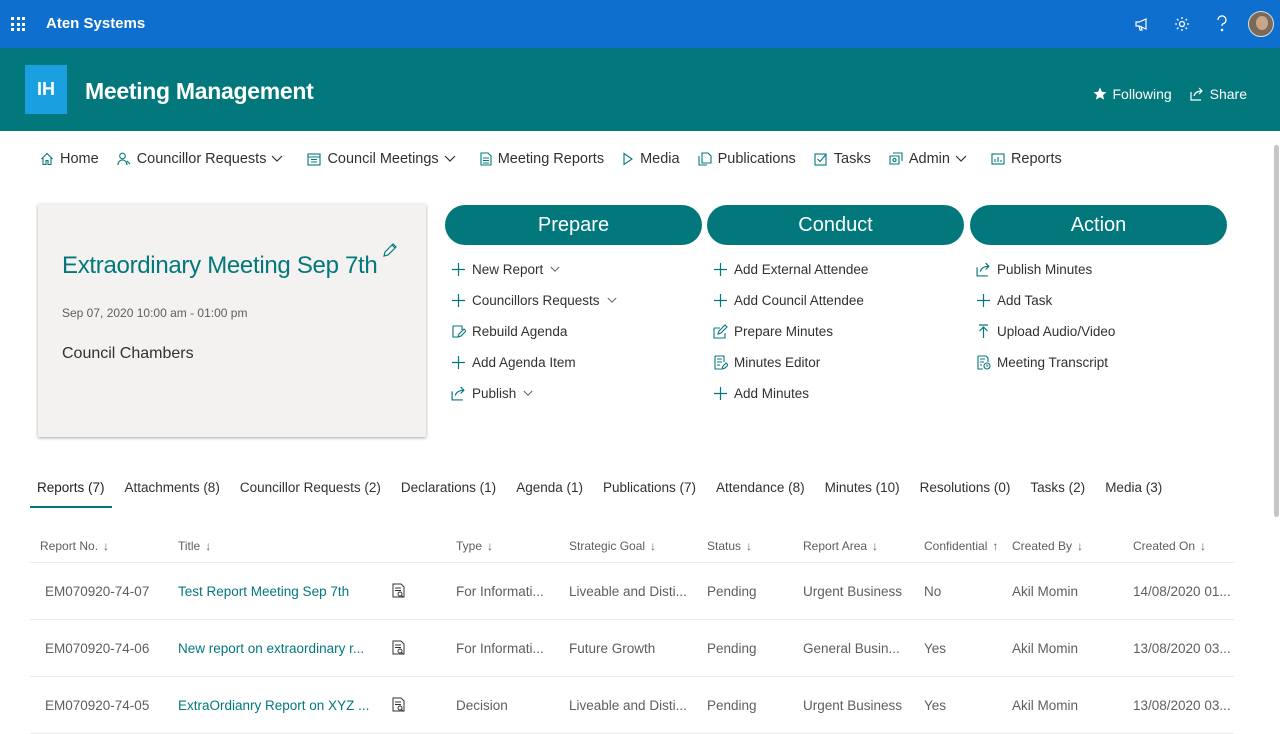 Image resolution: width=1280 pixels, height=734 pixels. I want to click on nav-councillor-requests: Councillor Requests, so click(203, 159).